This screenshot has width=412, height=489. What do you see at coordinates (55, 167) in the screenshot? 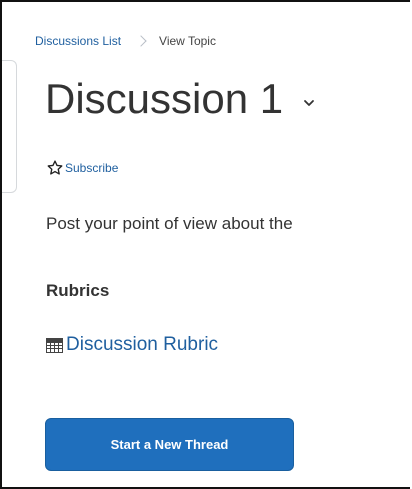
I see `star-outline-icon` at bounding box center [55, 167].